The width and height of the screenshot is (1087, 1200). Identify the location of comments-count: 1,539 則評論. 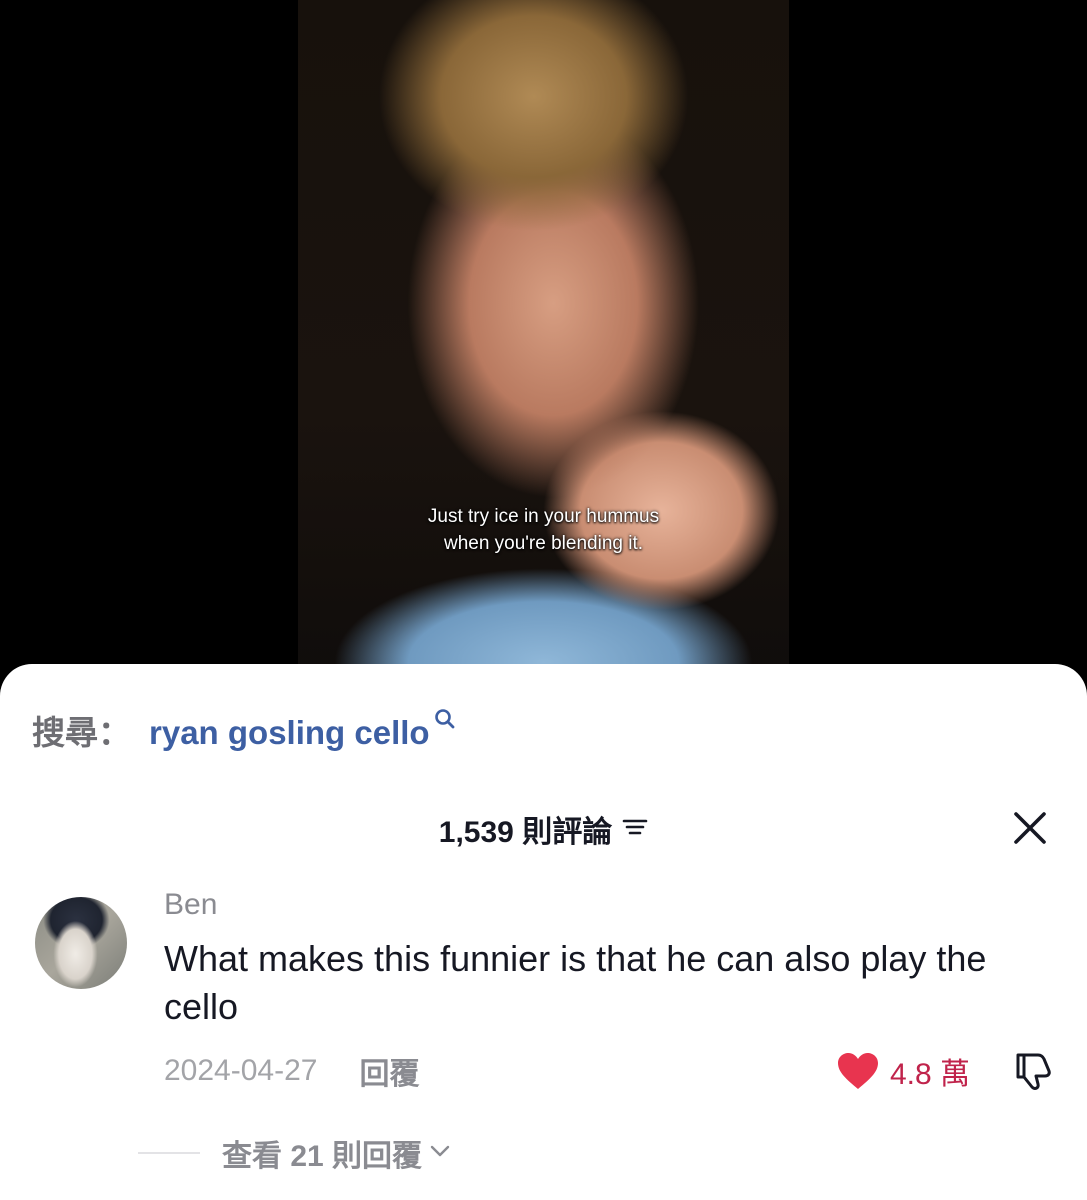
(525, 832).